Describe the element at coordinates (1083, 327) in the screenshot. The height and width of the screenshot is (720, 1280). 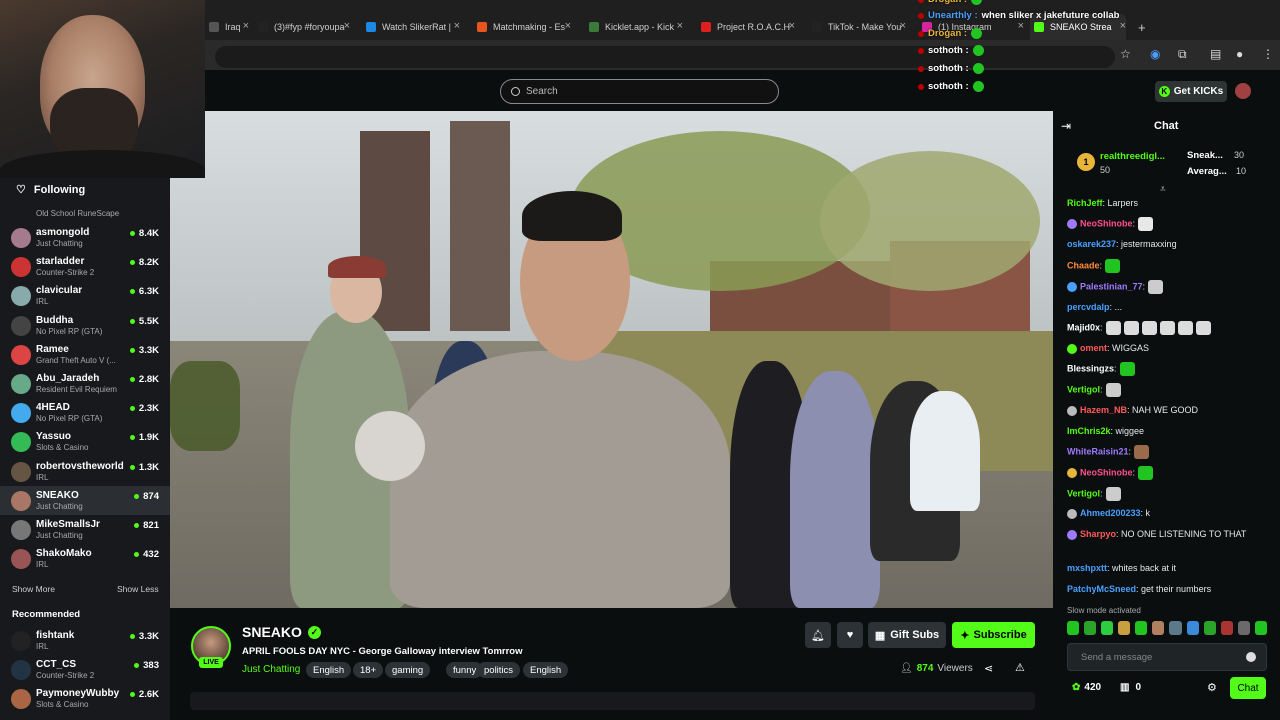
I see `chat-username: Majid0x` at that location.